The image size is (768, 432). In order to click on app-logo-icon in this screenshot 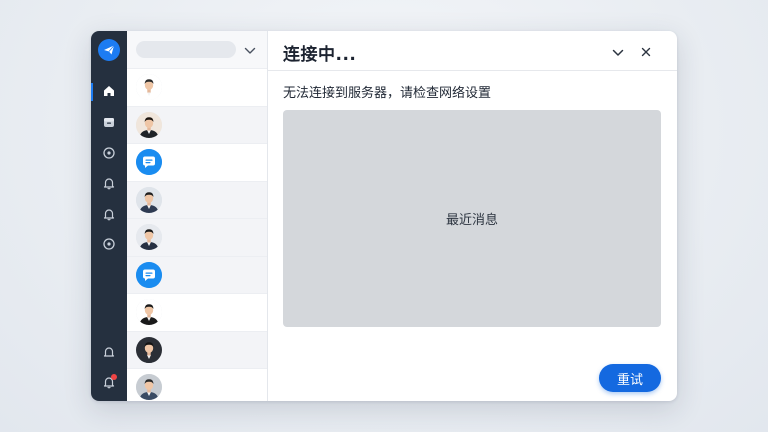, I will do `click(109, 50)`.